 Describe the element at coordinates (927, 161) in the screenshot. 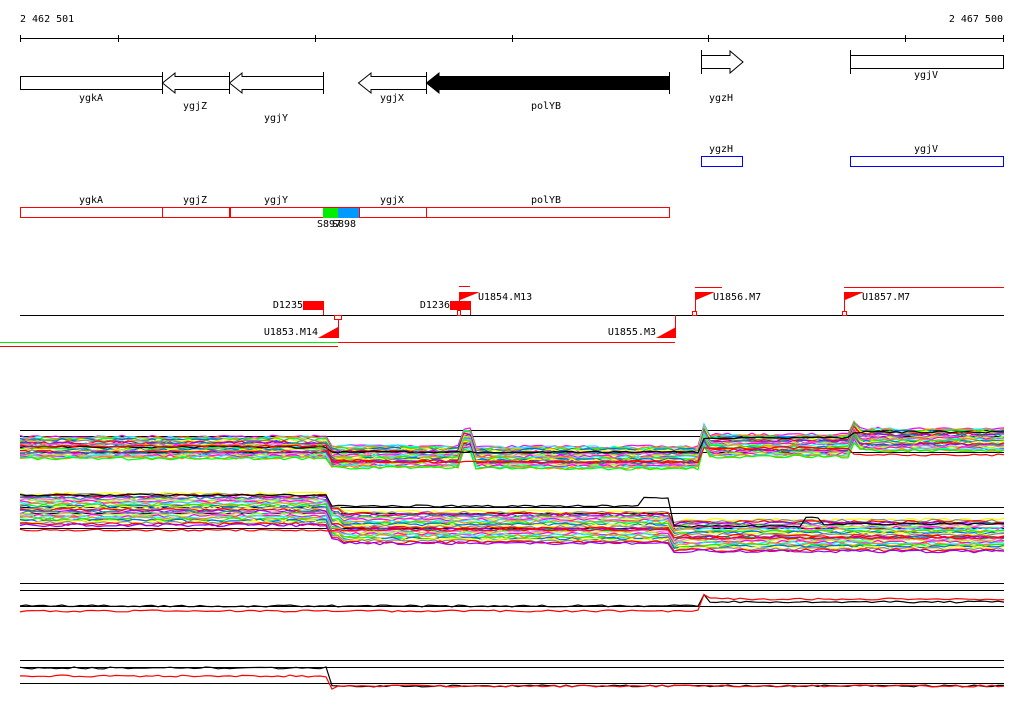

I see `blue-feature-ygjV` at that location.